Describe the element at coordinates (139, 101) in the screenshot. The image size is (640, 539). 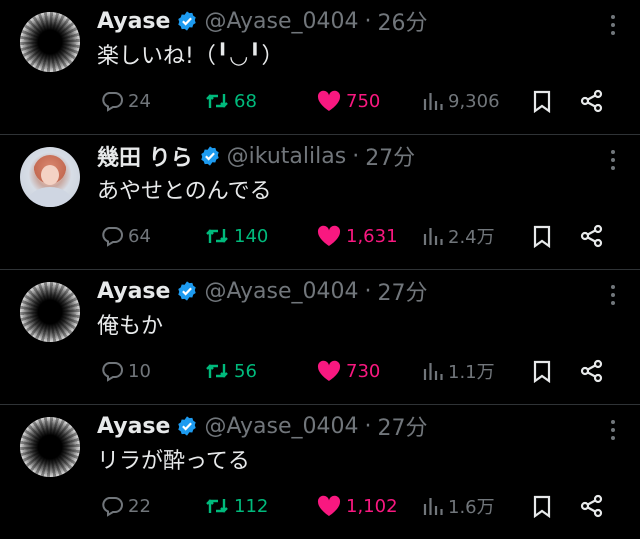
I see `reply-count: 24` at that location.